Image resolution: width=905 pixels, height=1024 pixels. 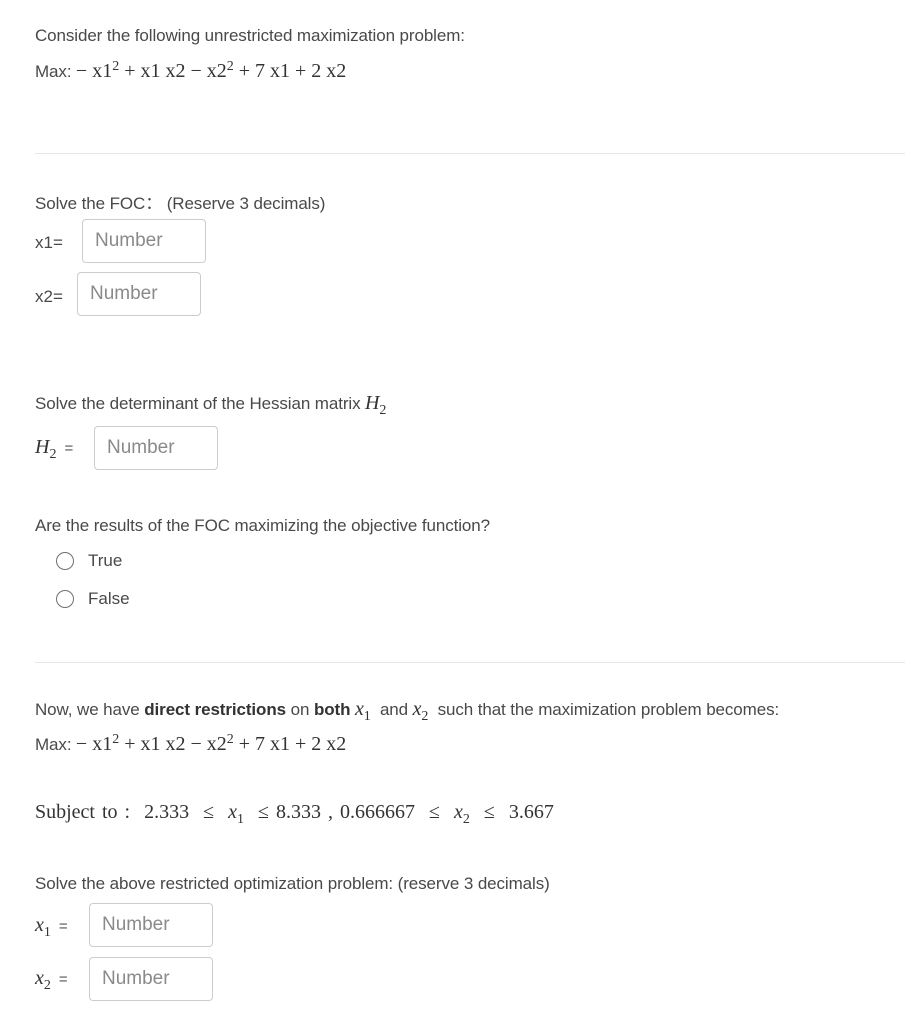 What do you see at coordinates (420, 711) in the screenshot?
I see `x2-symbol: x2` at bounding box center [420, 711].